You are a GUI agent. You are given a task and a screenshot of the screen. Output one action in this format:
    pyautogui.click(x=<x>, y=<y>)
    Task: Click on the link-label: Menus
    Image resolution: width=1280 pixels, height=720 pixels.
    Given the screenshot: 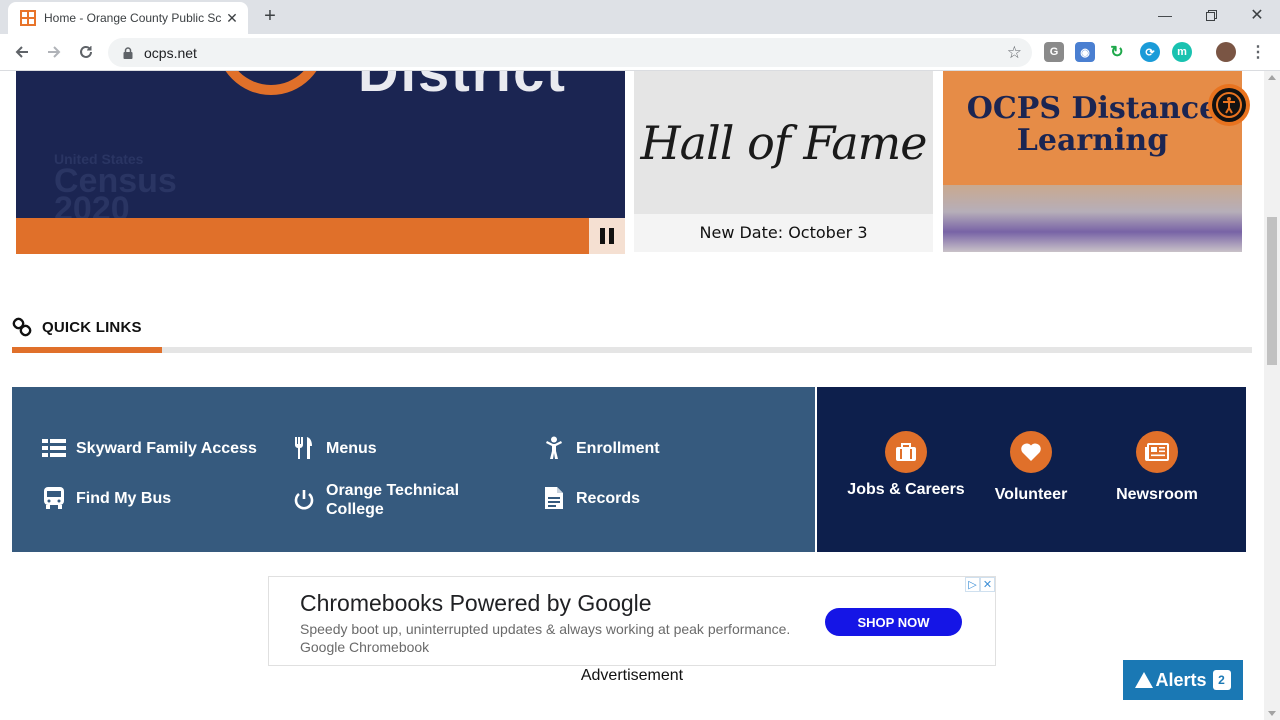 What is the action you would take?
    pyautogui.click(x=351, y=448)
    